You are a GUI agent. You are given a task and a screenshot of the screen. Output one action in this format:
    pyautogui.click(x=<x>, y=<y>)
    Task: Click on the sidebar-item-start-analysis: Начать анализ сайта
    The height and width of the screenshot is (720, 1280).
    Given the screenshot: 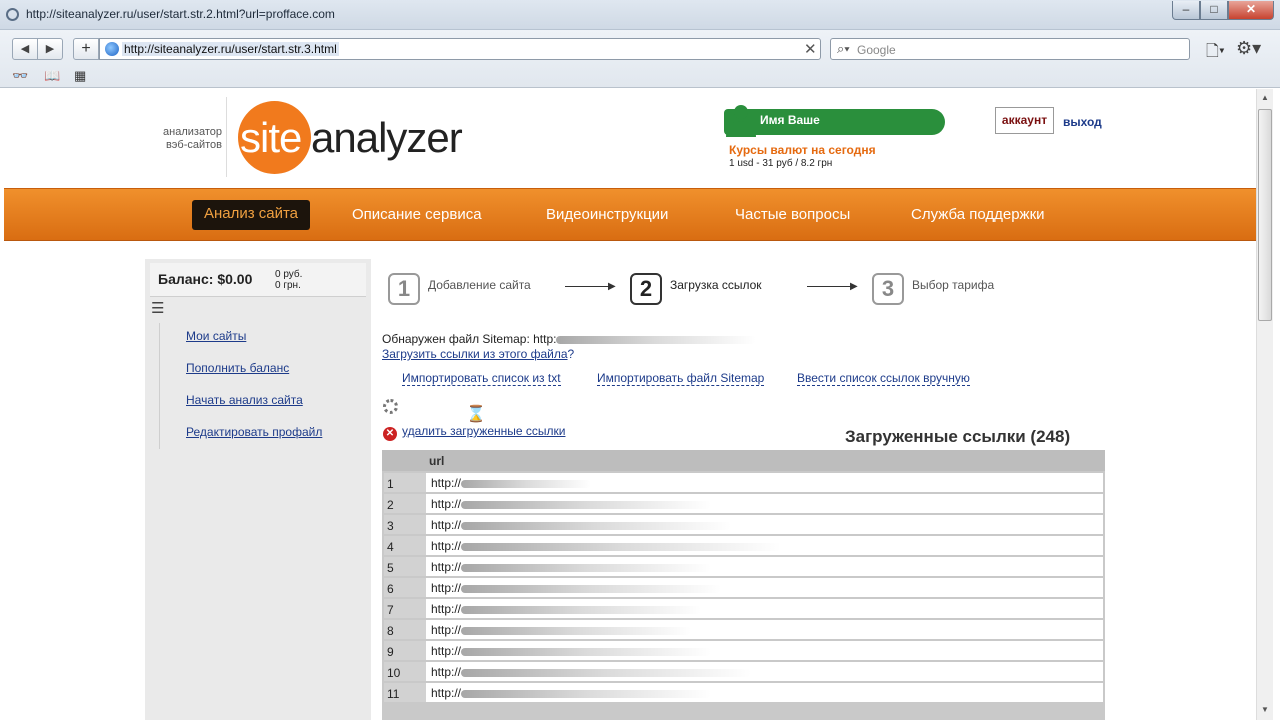 What is the action you would take?
    pyautogui.click(x=244, y=400)
    